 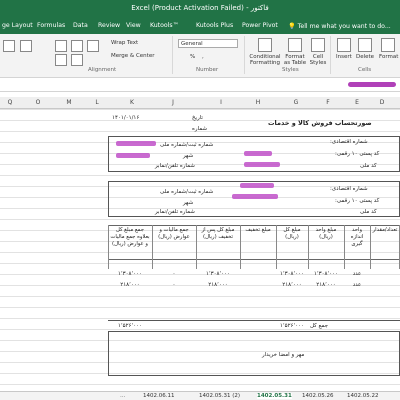 I want to click on seller-phone-label: شماره تلفن/نمابر, so click(x=175, y=166).